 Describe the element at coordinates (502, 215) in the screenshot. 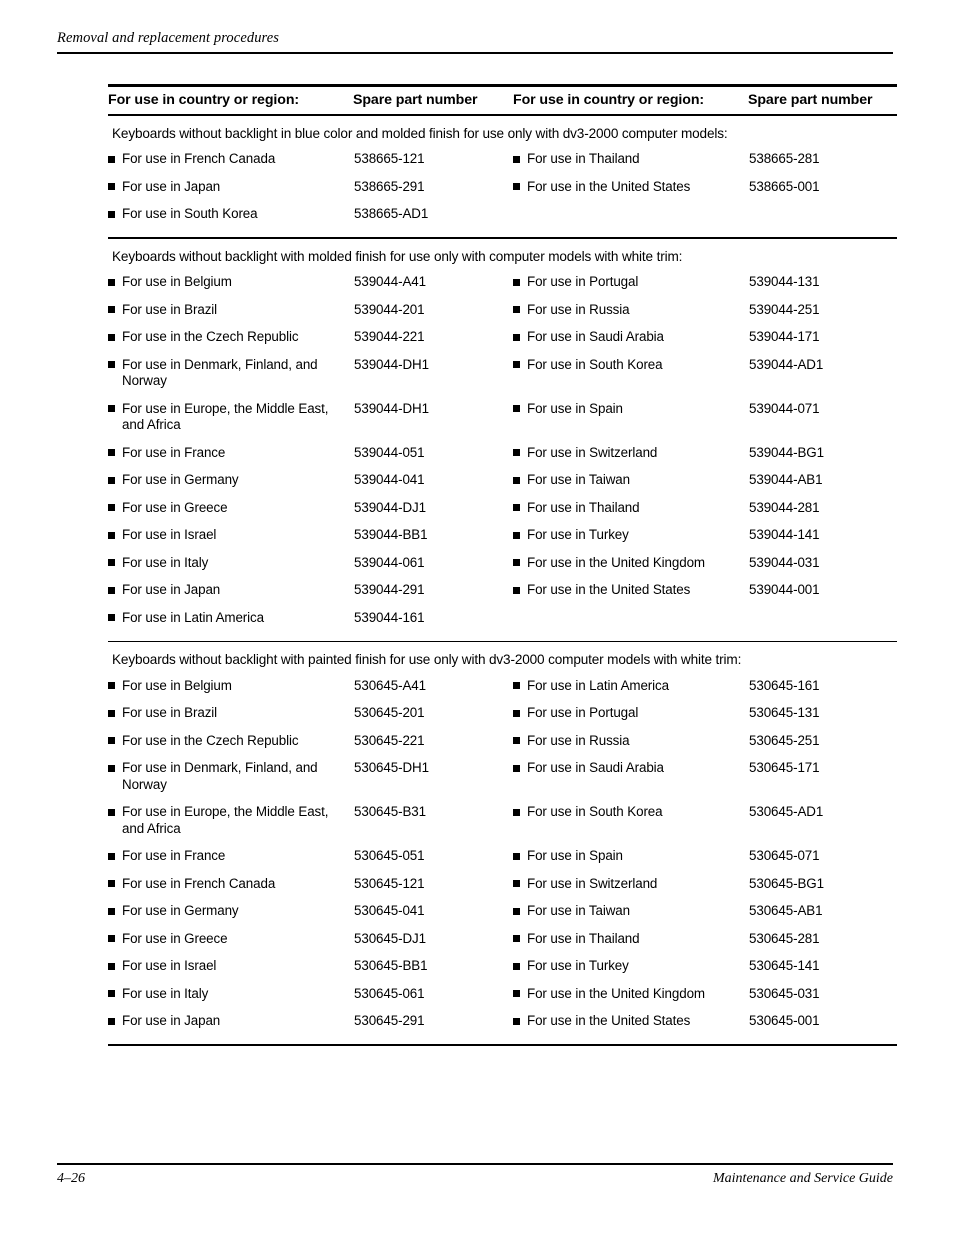

I see `table-row: For use in South Korea 538665-AD1` at that location.